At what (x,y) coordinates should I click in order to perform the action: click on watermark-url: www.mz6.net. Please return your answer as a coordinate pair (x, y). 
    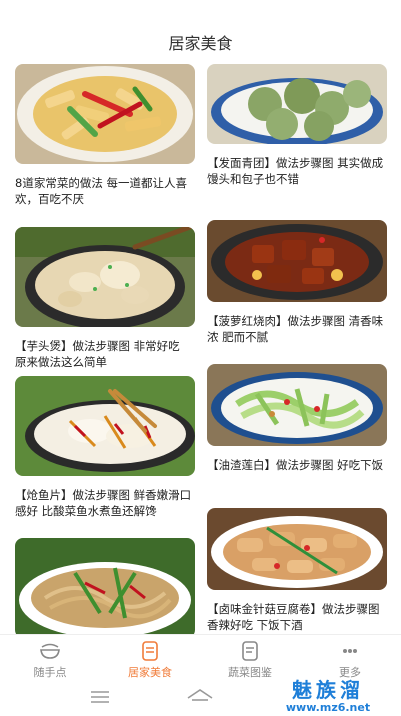
    Looking at the image, I should click on (328, 707).